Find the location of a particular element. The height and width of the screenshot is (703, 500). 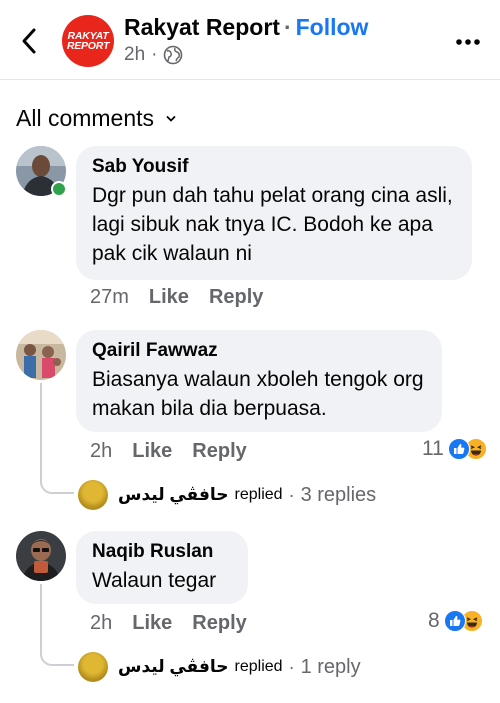

comment-author: Sab Yousif is located at coordinates (274, 167).